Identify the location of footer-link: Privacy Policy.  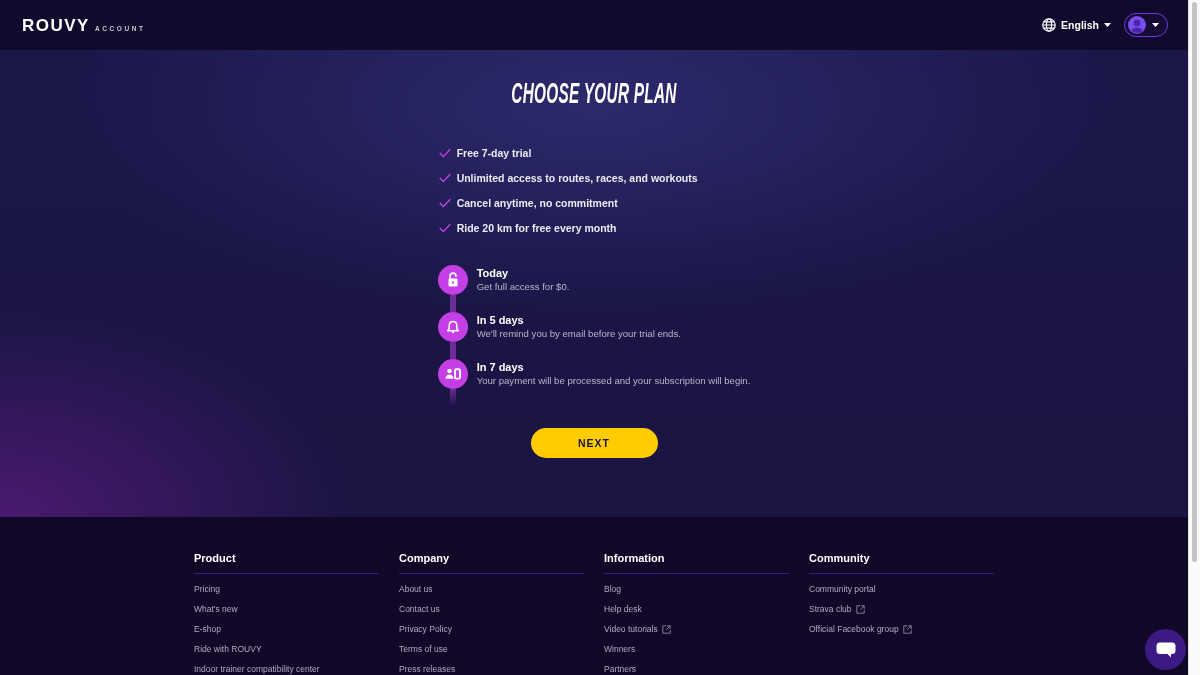
(425, 629).